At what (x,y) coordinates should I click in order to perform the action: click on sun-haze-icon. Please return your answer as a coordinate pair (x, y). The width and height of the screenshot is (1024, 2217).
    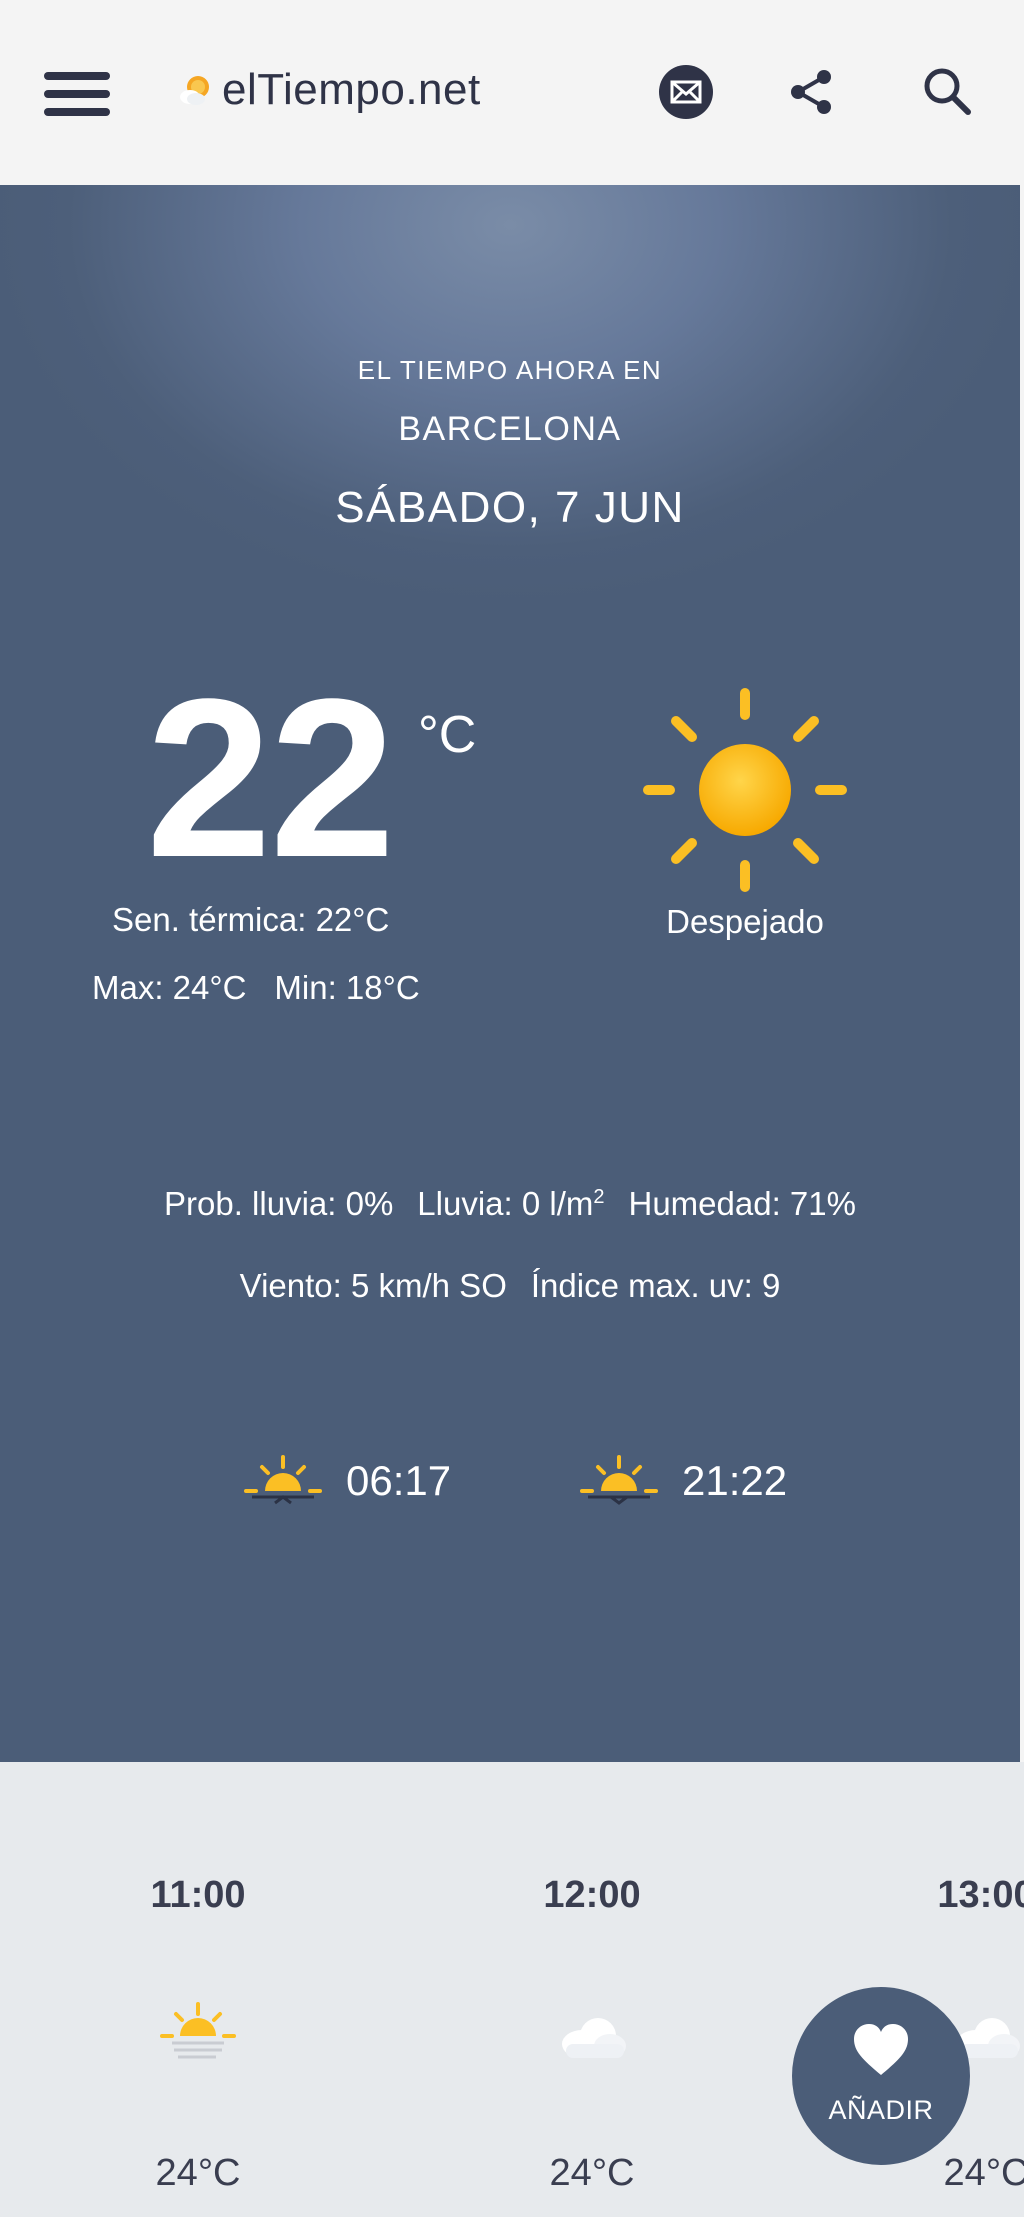
    Looking at the image, I should click on (198, 2030).